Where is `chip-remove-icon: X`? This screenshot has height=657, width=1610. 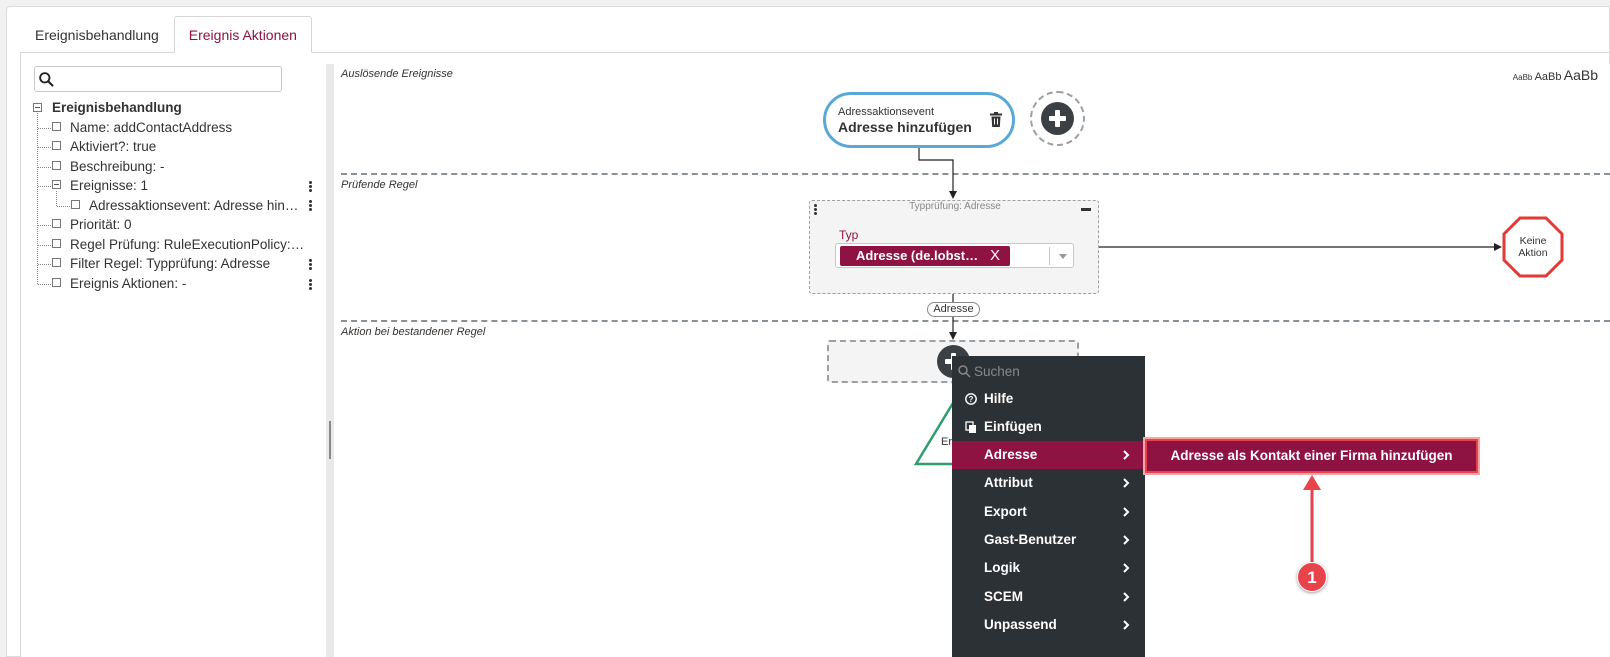 chip-remove-icon: X is located at coordinates (995, 256).